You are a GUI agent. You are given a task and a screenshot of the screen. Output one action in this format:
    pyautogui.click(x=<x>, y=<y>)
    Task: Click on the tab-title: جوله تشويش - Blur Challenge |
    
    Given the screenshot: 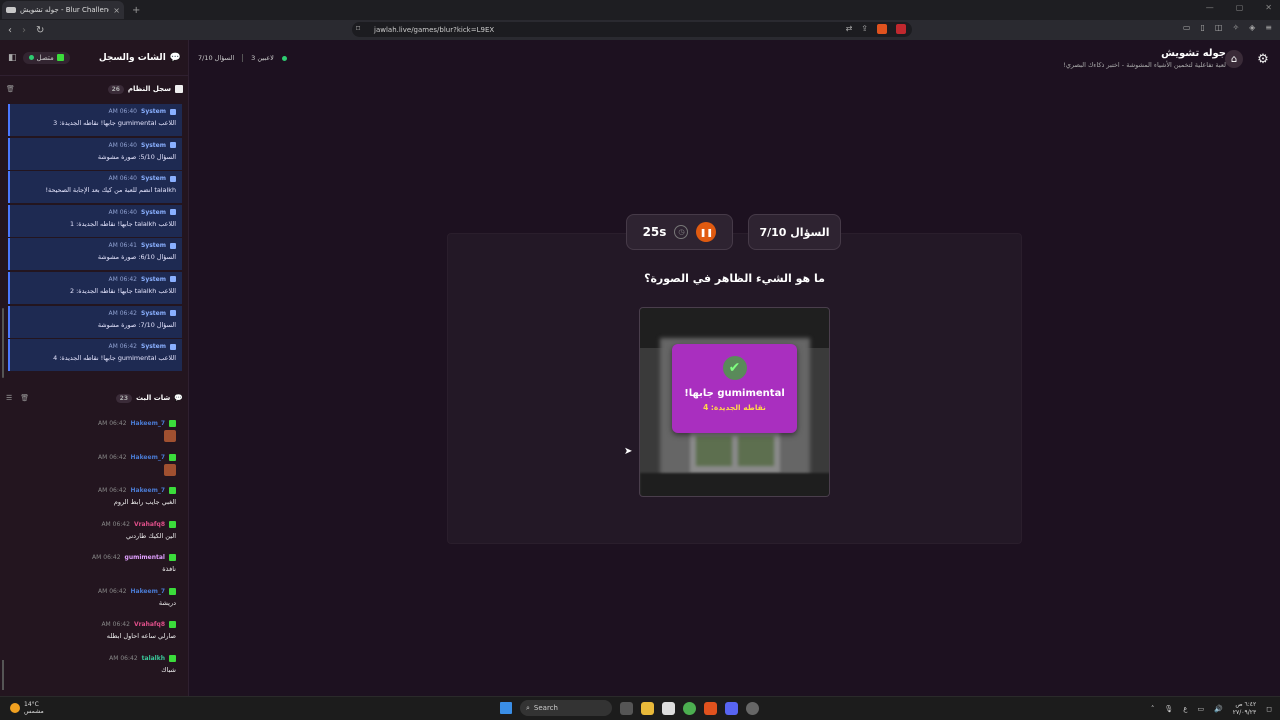 What is the action you would take?
    pyautogui.click(x=64, y=10)
    